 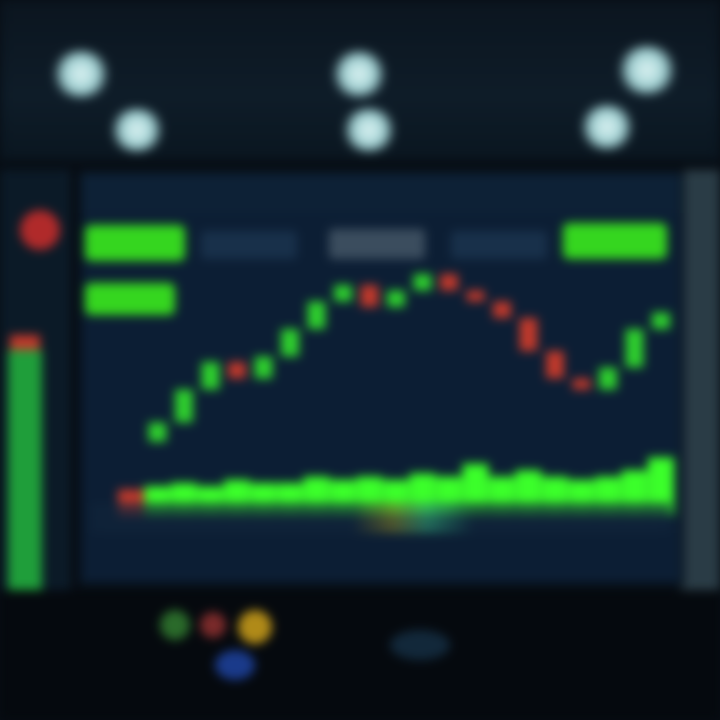 What do you see at coordinates (381, 518) in the screenshot?
I see `chart-timeline-strip` at bounding box center [381, 518].